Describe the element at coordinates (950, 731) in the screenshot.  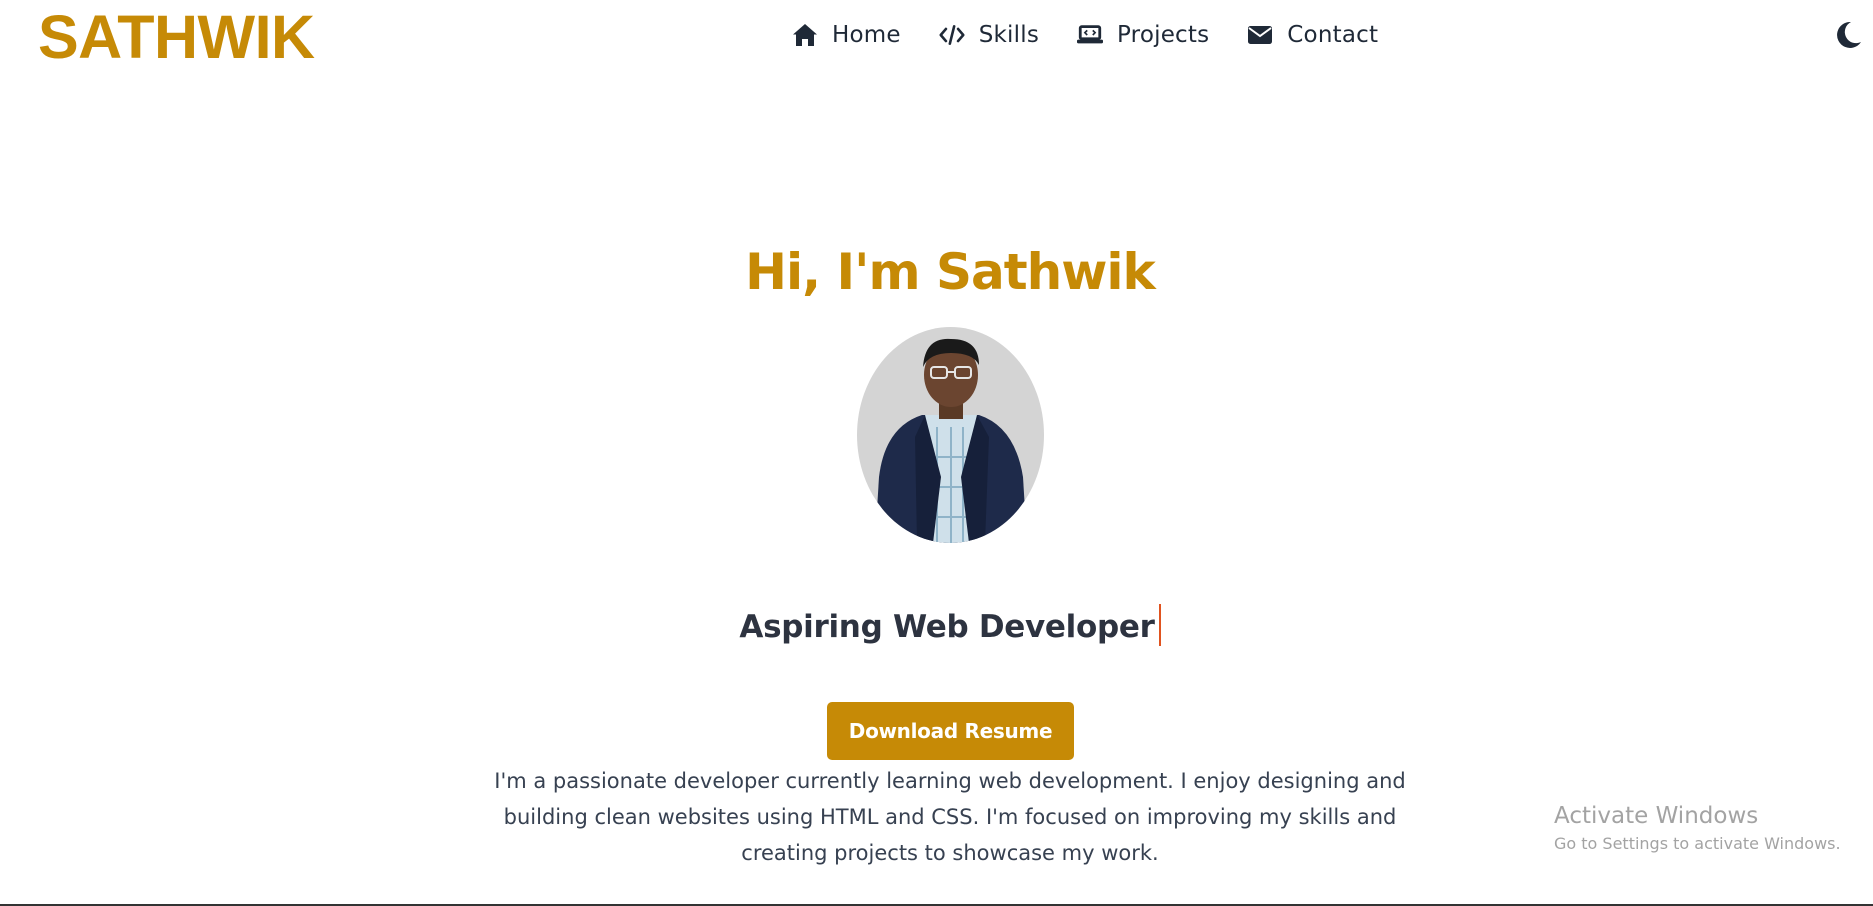
I see `download-resume-button: Download Resume` at that location.